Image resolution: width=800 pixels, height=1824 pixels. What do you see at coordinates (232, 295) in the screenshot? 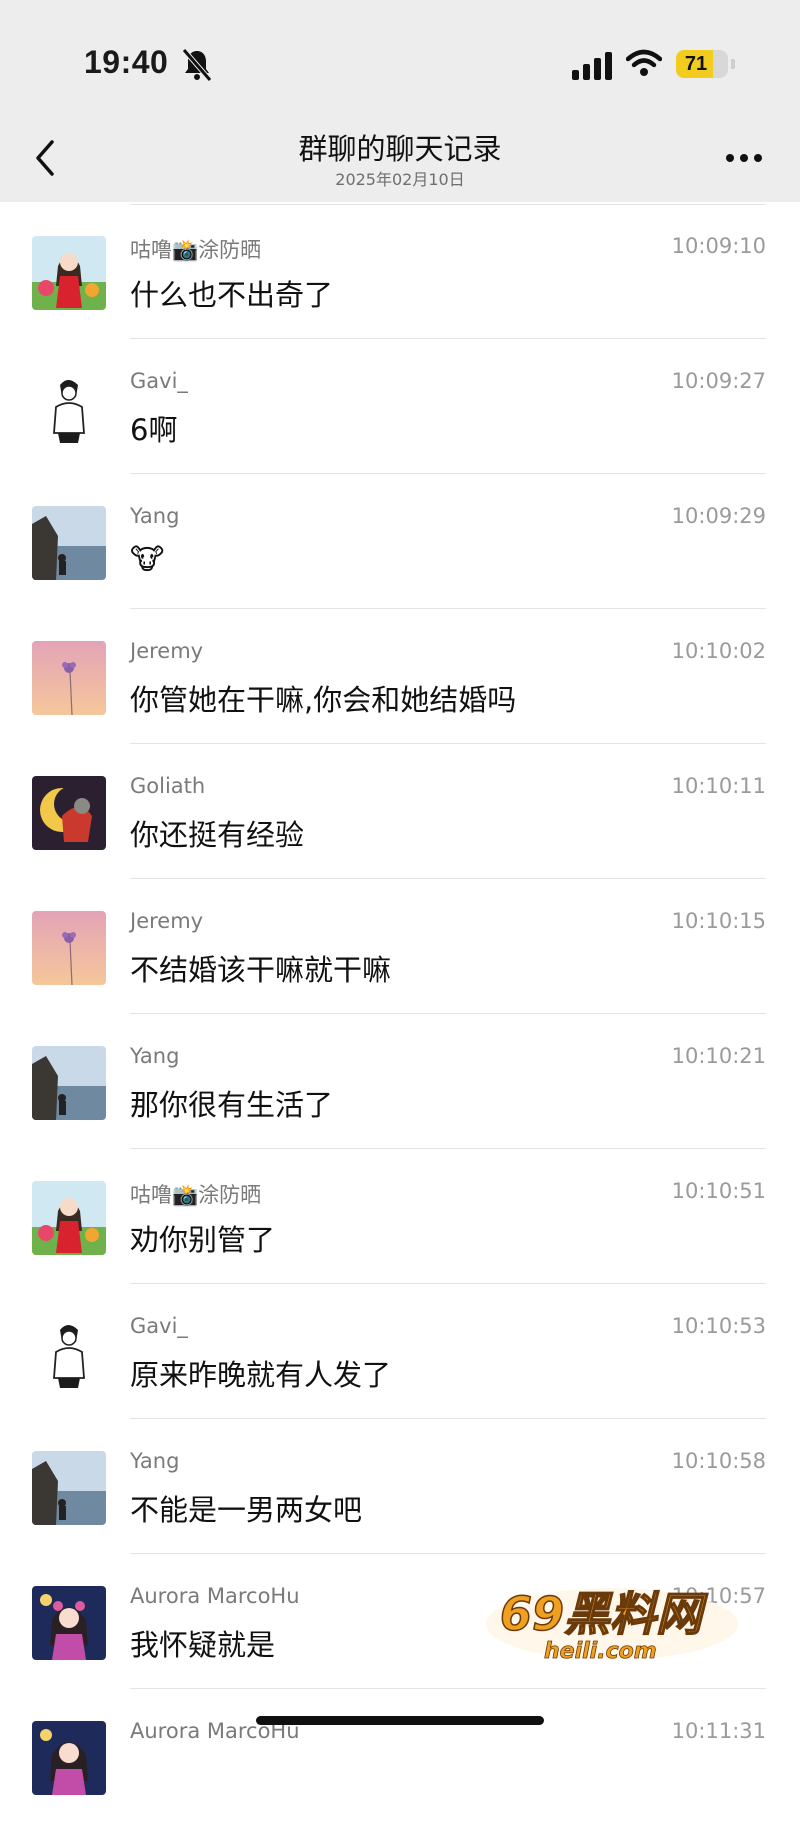
I see `message-text: 什么也不出奇了` at bounding box center [232, 295].